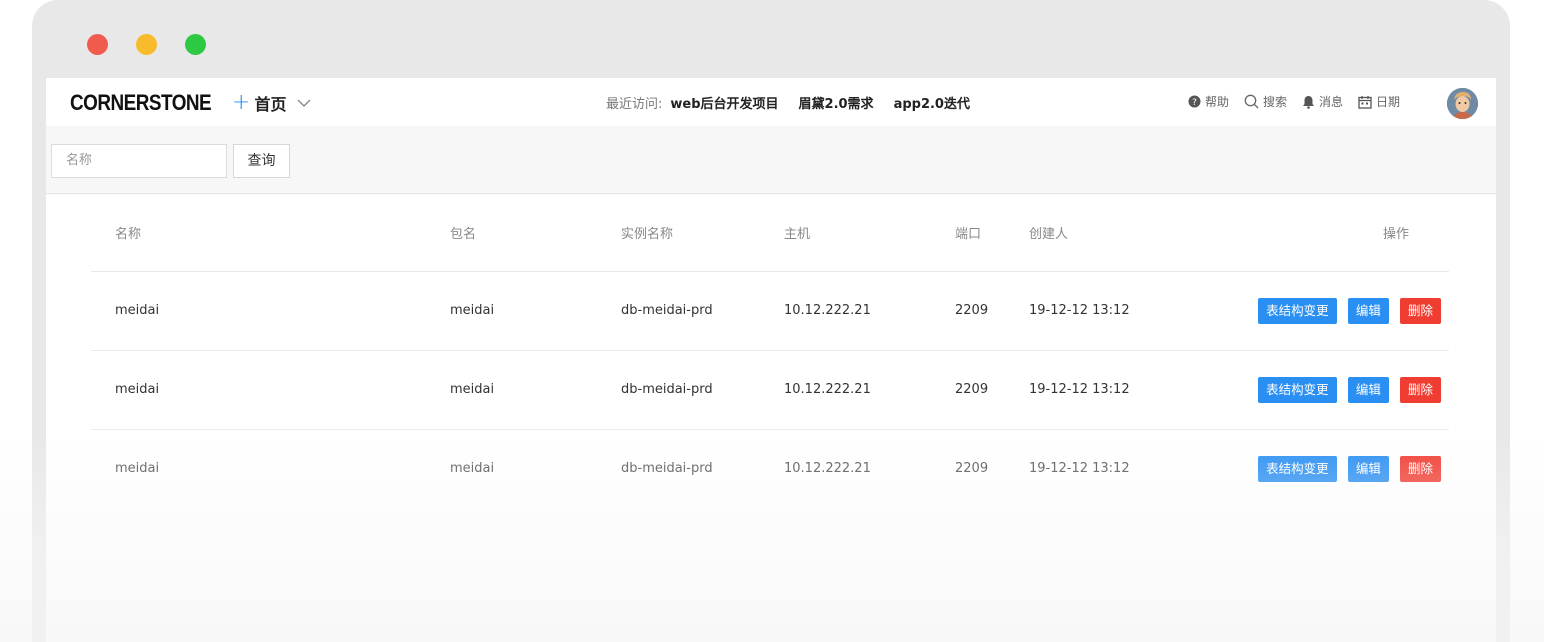 The image size is (1544, 642). What do you see at coordinates (869, 233) in the screenshot?
I see `column-header-host: 主机` at bounding box center [869, 233].